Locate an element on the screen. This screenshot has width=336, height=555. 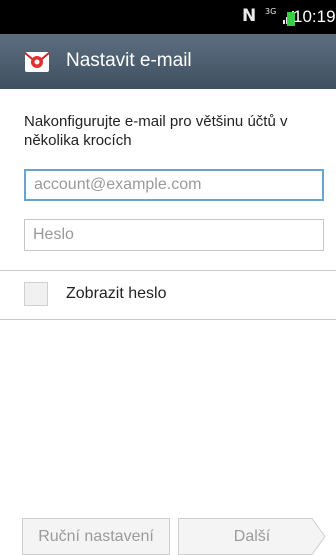
status-bar: N 3G 10:19 is located at coordinates (168, 17).